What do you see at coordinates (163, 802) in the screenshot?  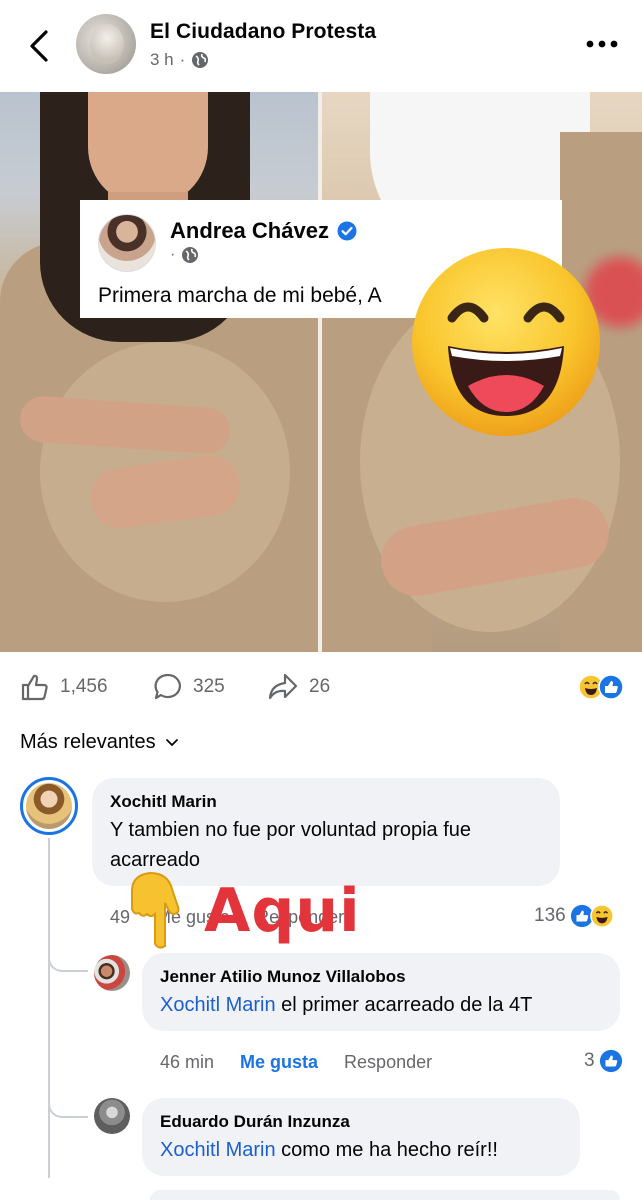 I see `comment-author-name: Xochitl Marin` at bounding box center [163, 802].